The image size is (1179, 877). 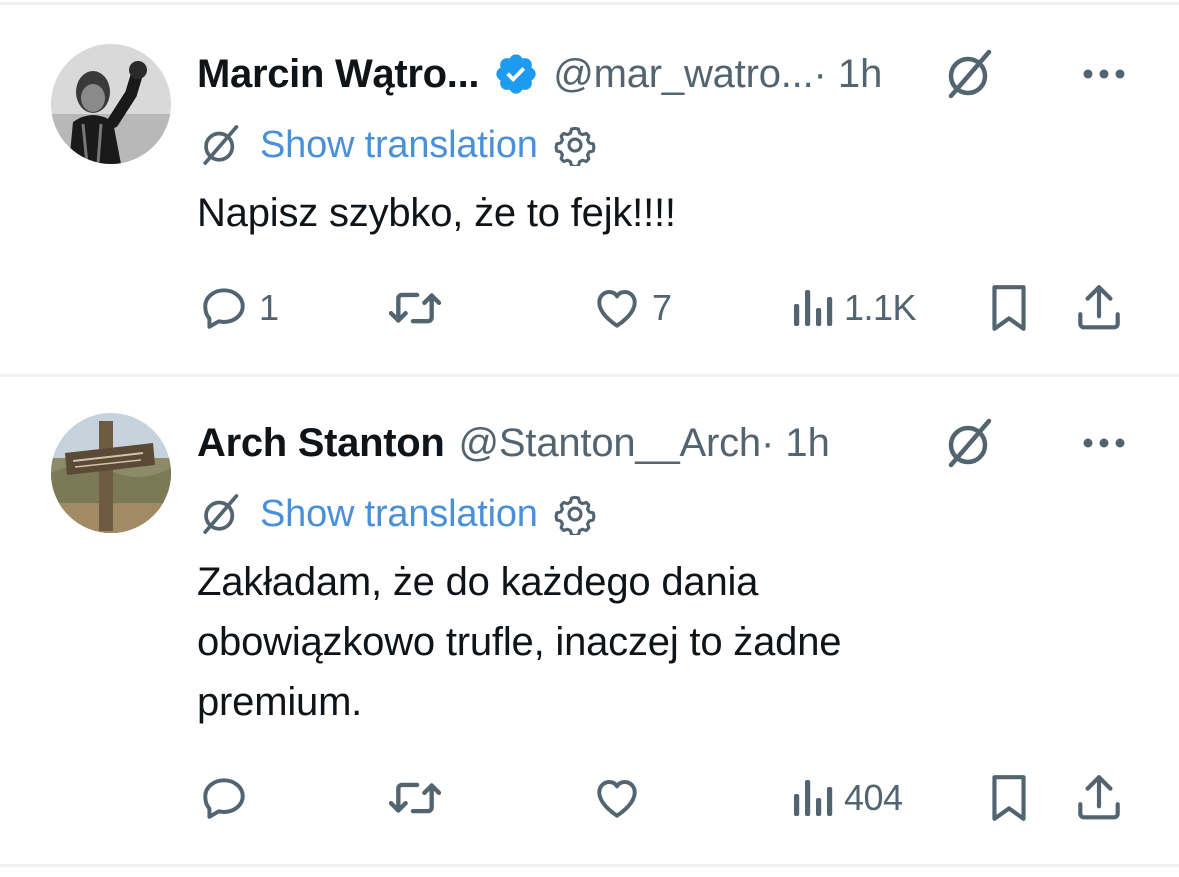 I want to click on like-button, so click(x=622, y=798).